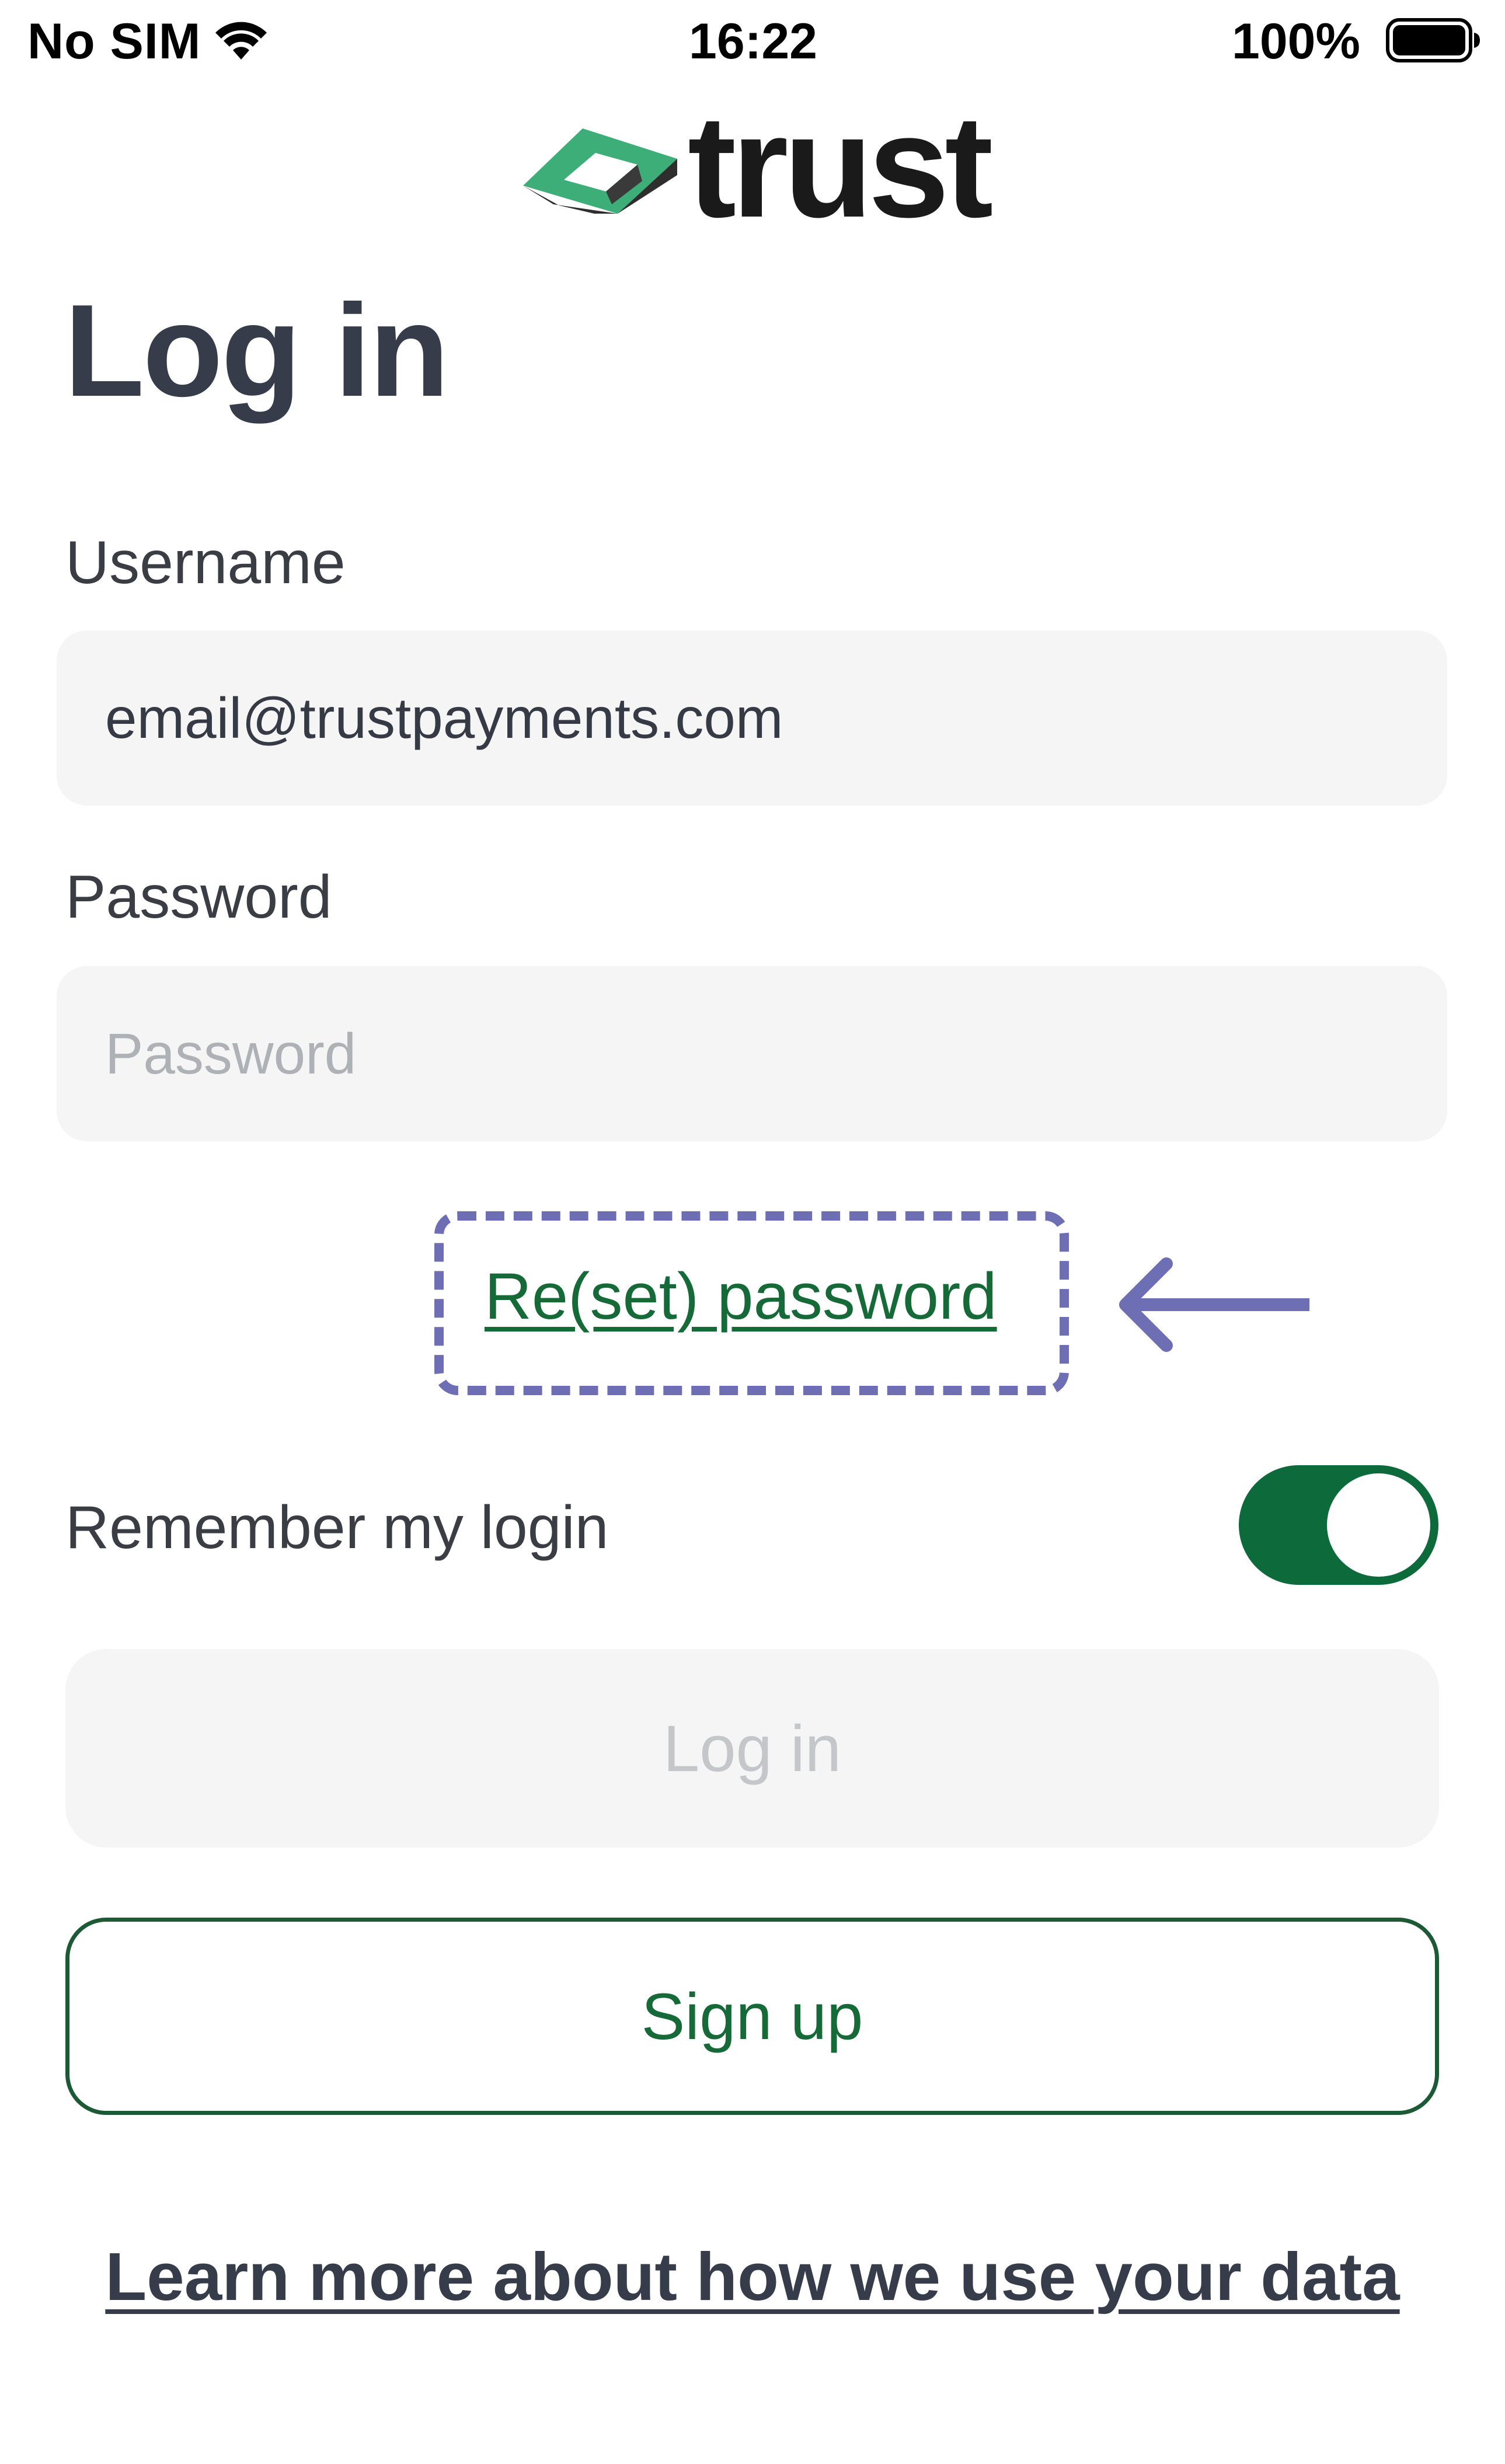 This screenshot has width=1505, height=2464. What do you see at coordinates (741, 1297) in the screenshot?
I see `reset-password-link: Re(set) password` at bounding box center [741, 1297].